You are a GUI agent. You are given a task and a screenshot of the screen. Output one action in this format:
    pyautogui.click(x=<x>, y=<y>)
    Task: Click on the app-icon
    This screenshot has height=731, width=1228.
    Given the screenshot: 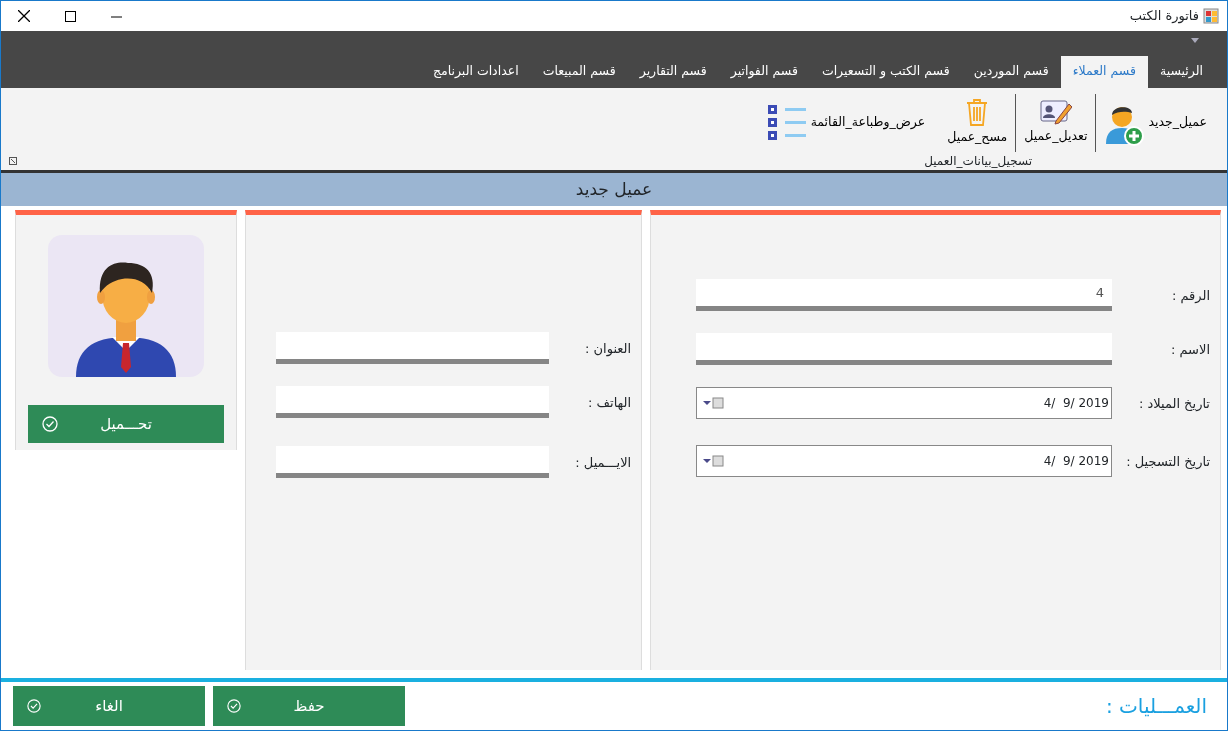 What is the action you would take?
    pyautogui.click(x=1211, y=16)
    